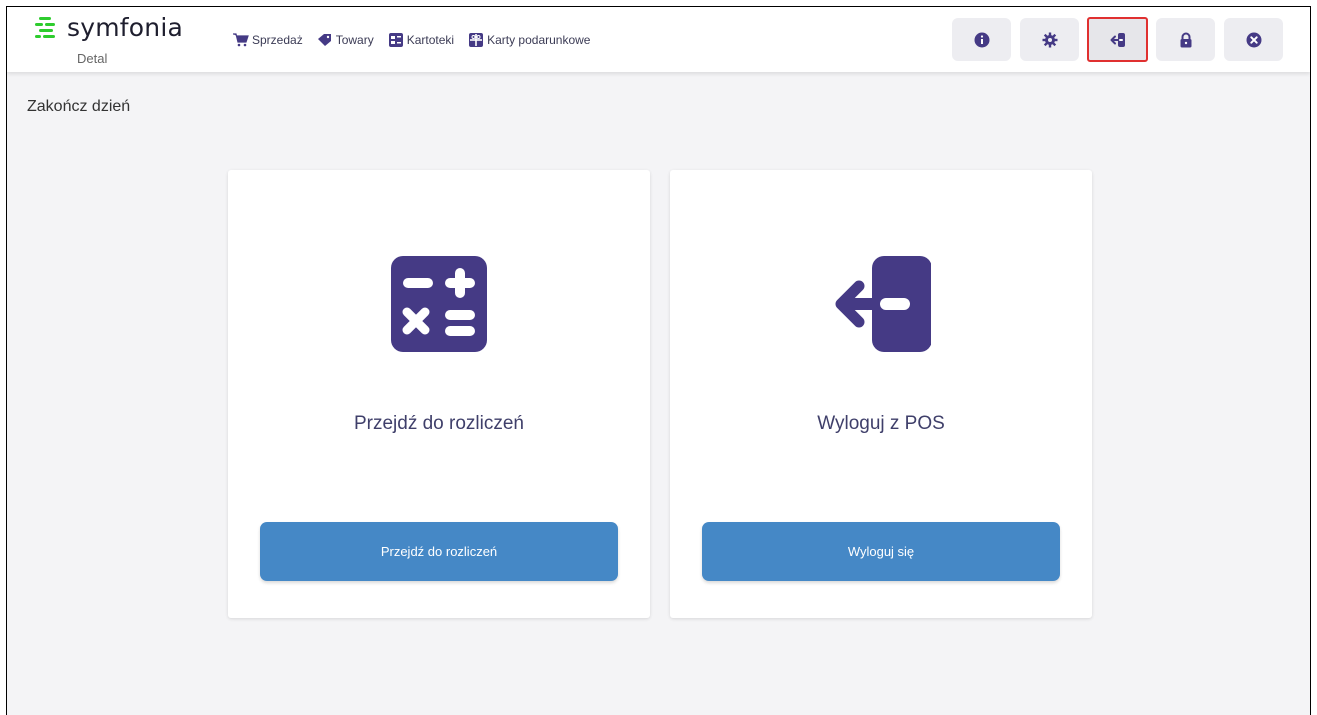  Describe the element at coordinates (324, 40) in the screenshot. I see `tag-icon` at that location.